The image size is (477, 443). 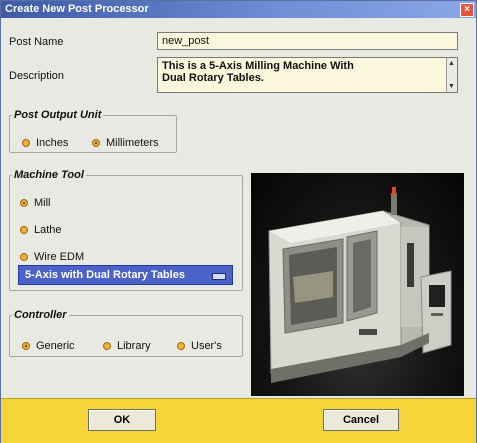 What do you see at coordinates (451, 63) in the screenshot?
I see `arrow-up-icon: ▲` at bounding box center [451, 63].